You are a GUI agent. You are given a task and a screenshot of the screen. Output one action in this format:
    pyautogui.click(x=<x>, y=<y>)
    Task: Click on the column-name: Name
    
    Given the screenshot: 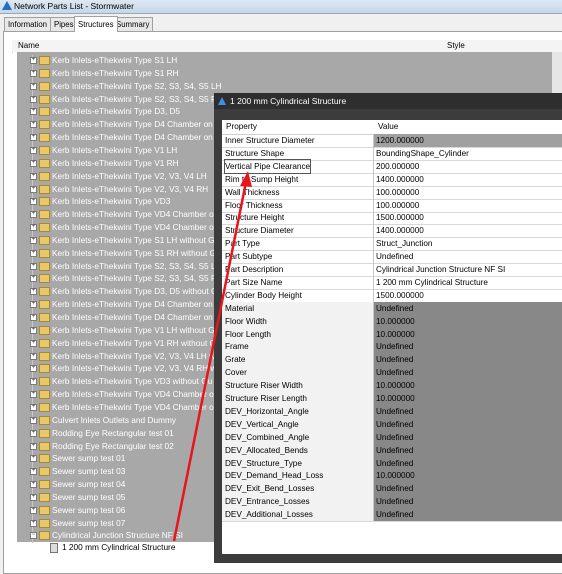 What is the action you would take?
    pyautogui.click(x=28, y=45)
    